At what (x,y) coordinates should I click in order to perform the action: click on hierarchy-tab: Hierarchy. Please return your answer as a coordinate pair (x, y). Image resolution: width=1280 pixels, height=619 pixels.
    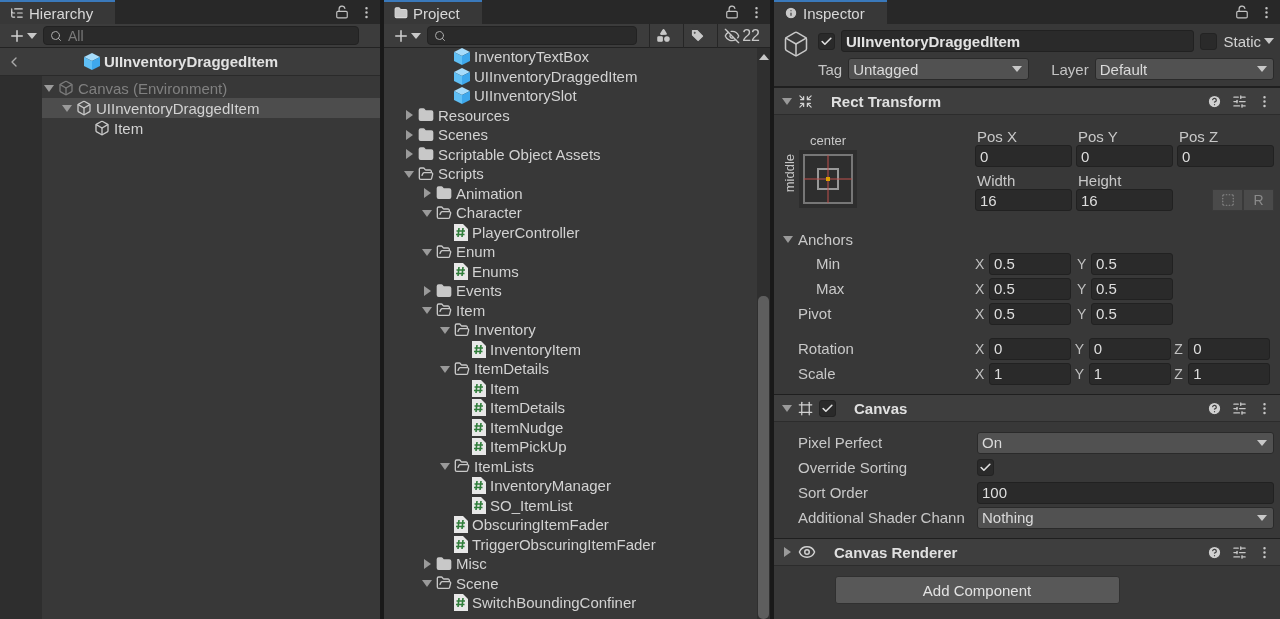
    Looking at the image, I should click on (58, 12).